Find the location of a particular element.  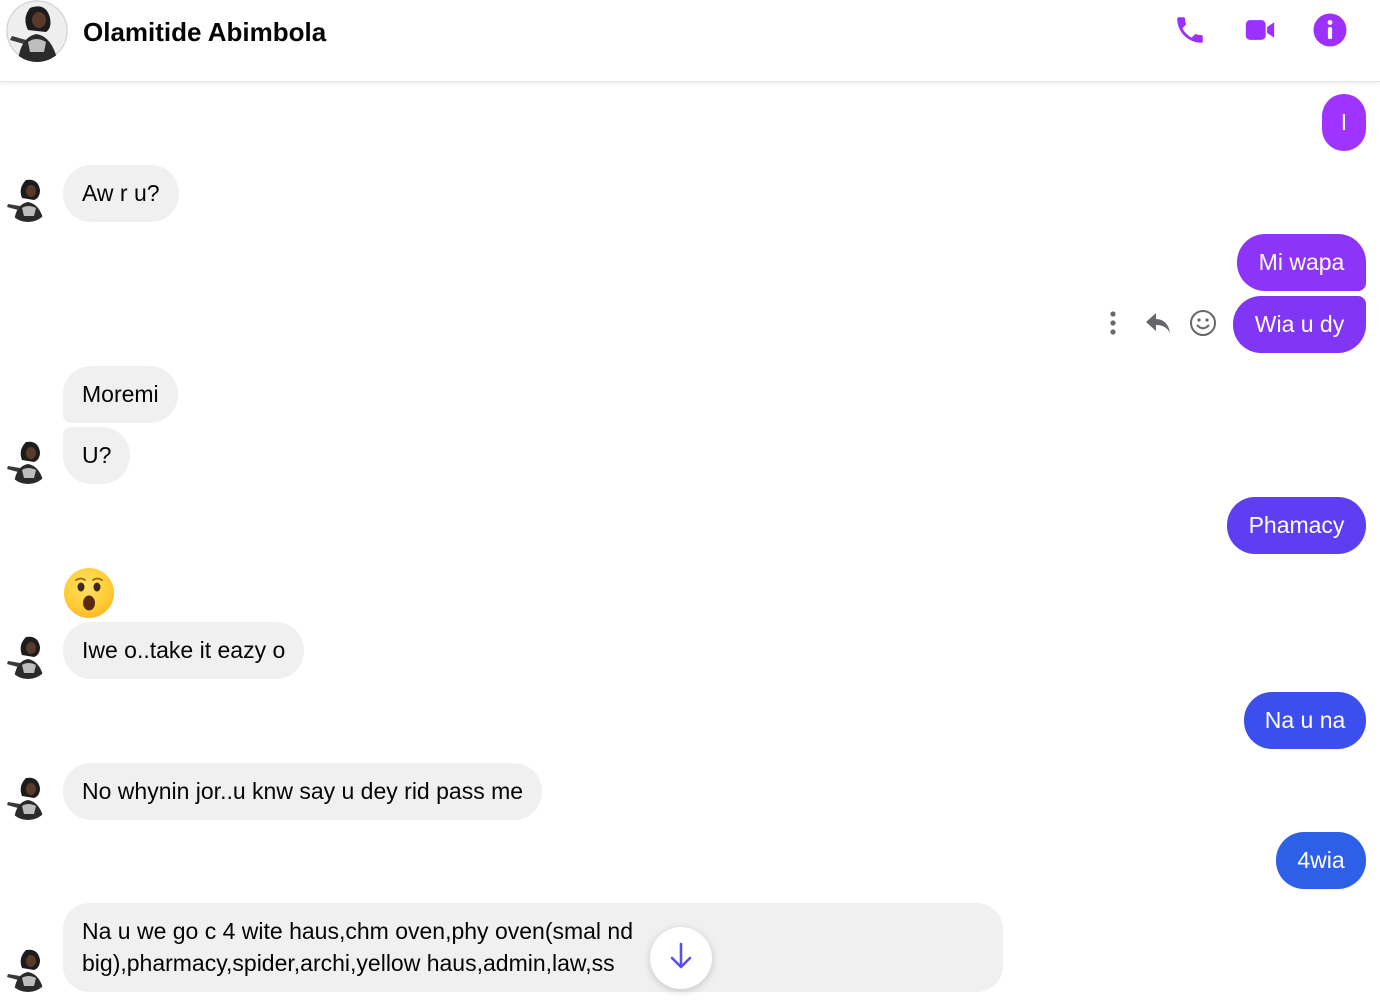

message-bubble-incoming: Iwe o..take it eazy o is located at coordinates (184, 650).